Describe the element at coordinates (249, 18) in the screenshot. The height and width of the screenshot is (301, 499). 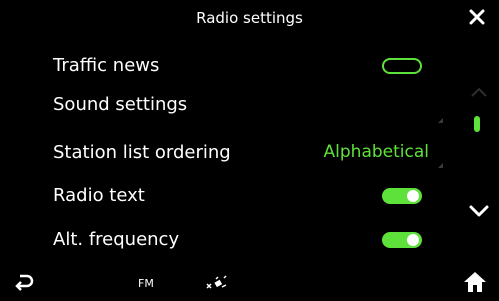
I see `page-title: Radio settings` at that location.